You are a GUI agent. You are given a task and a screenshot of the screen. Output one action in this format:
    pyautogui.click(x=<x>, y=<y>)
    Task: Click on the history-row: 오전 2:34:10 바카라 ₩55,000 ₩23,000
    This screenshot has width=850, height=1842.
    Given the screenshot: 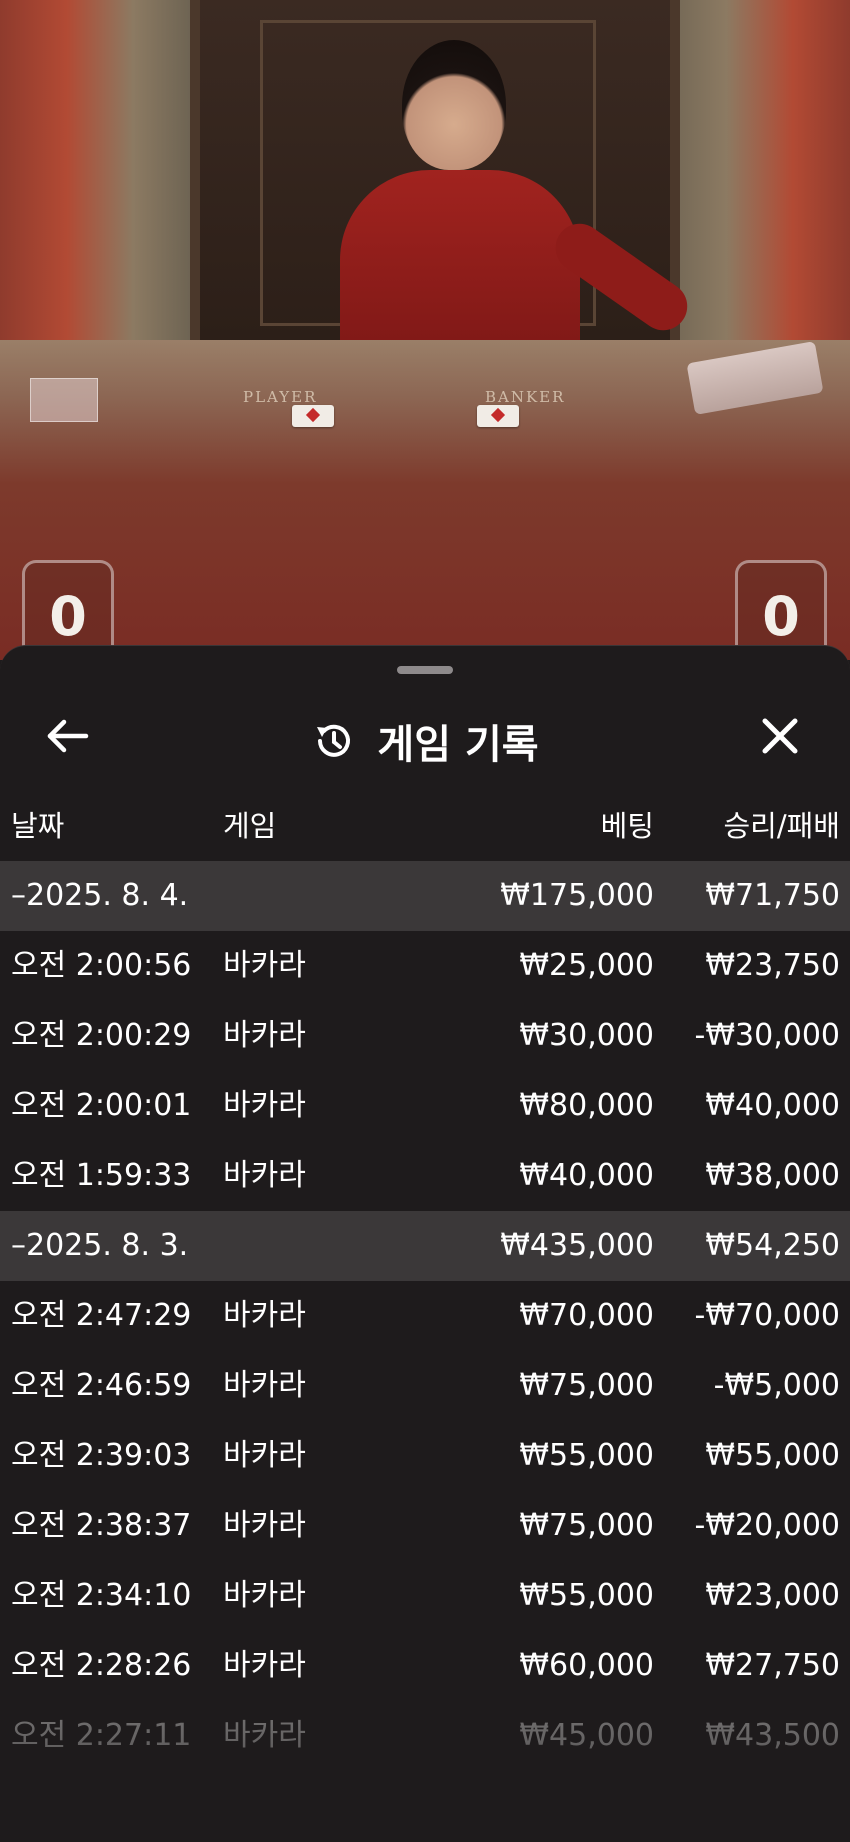 What is the action you would take?
    pyautogui.click(x=425, y=1596)
    